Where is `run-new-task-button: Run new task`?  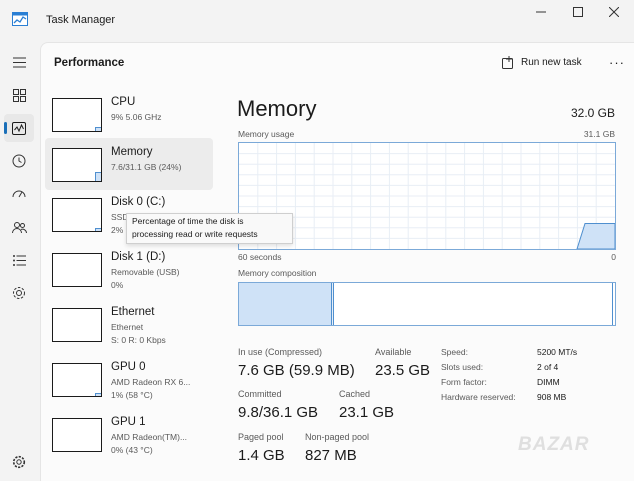 run-new-task-button: Run new task is located at coordinates (542, 62).